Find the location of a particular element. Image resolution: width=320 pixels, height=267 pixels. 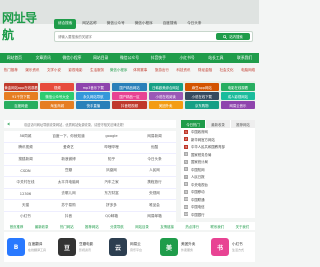

site-link: 人民网 is located at coordinates (154, 171).